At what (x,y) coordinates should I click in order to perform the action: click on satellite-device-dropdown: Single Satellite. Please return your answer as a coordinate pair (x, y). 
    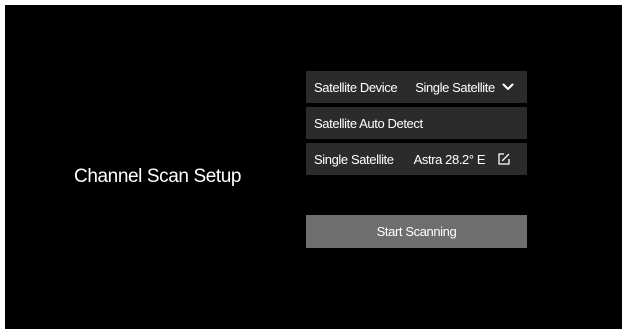
    Looking at the image, I should click on (465, 87).